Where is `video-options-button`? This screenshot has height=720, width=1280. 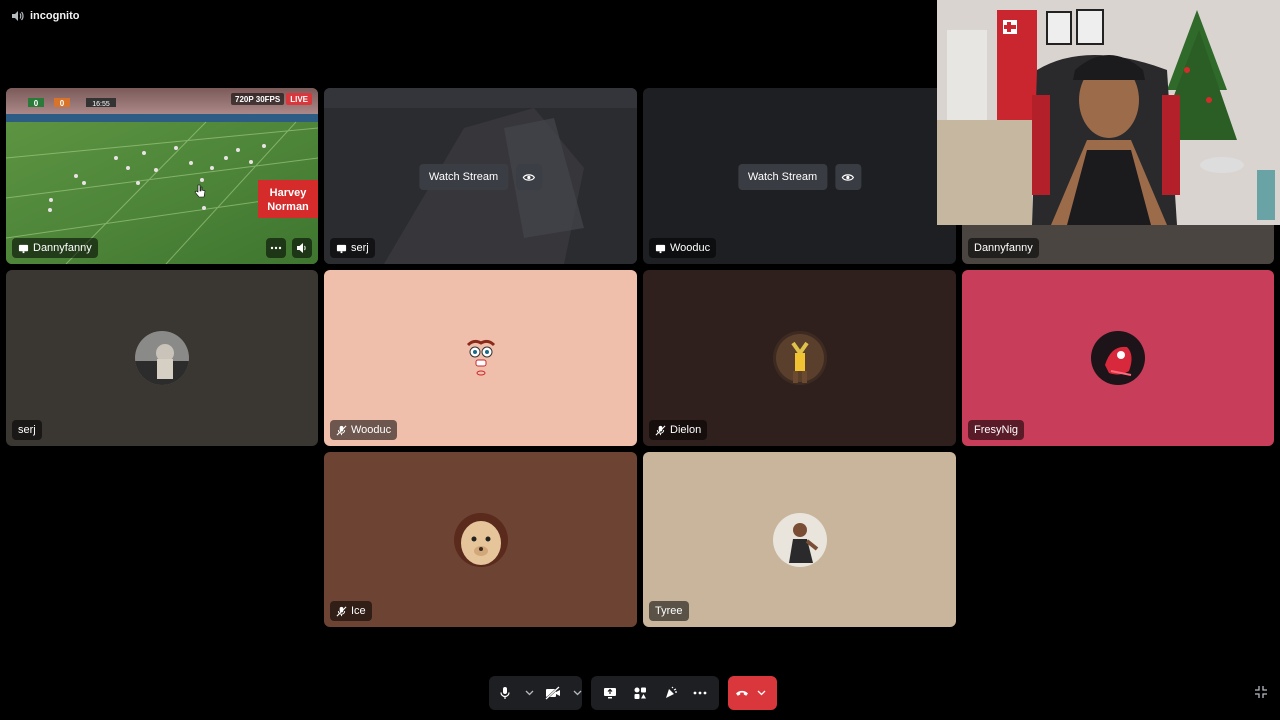 video-options-button is located at coordinates (577, 693).